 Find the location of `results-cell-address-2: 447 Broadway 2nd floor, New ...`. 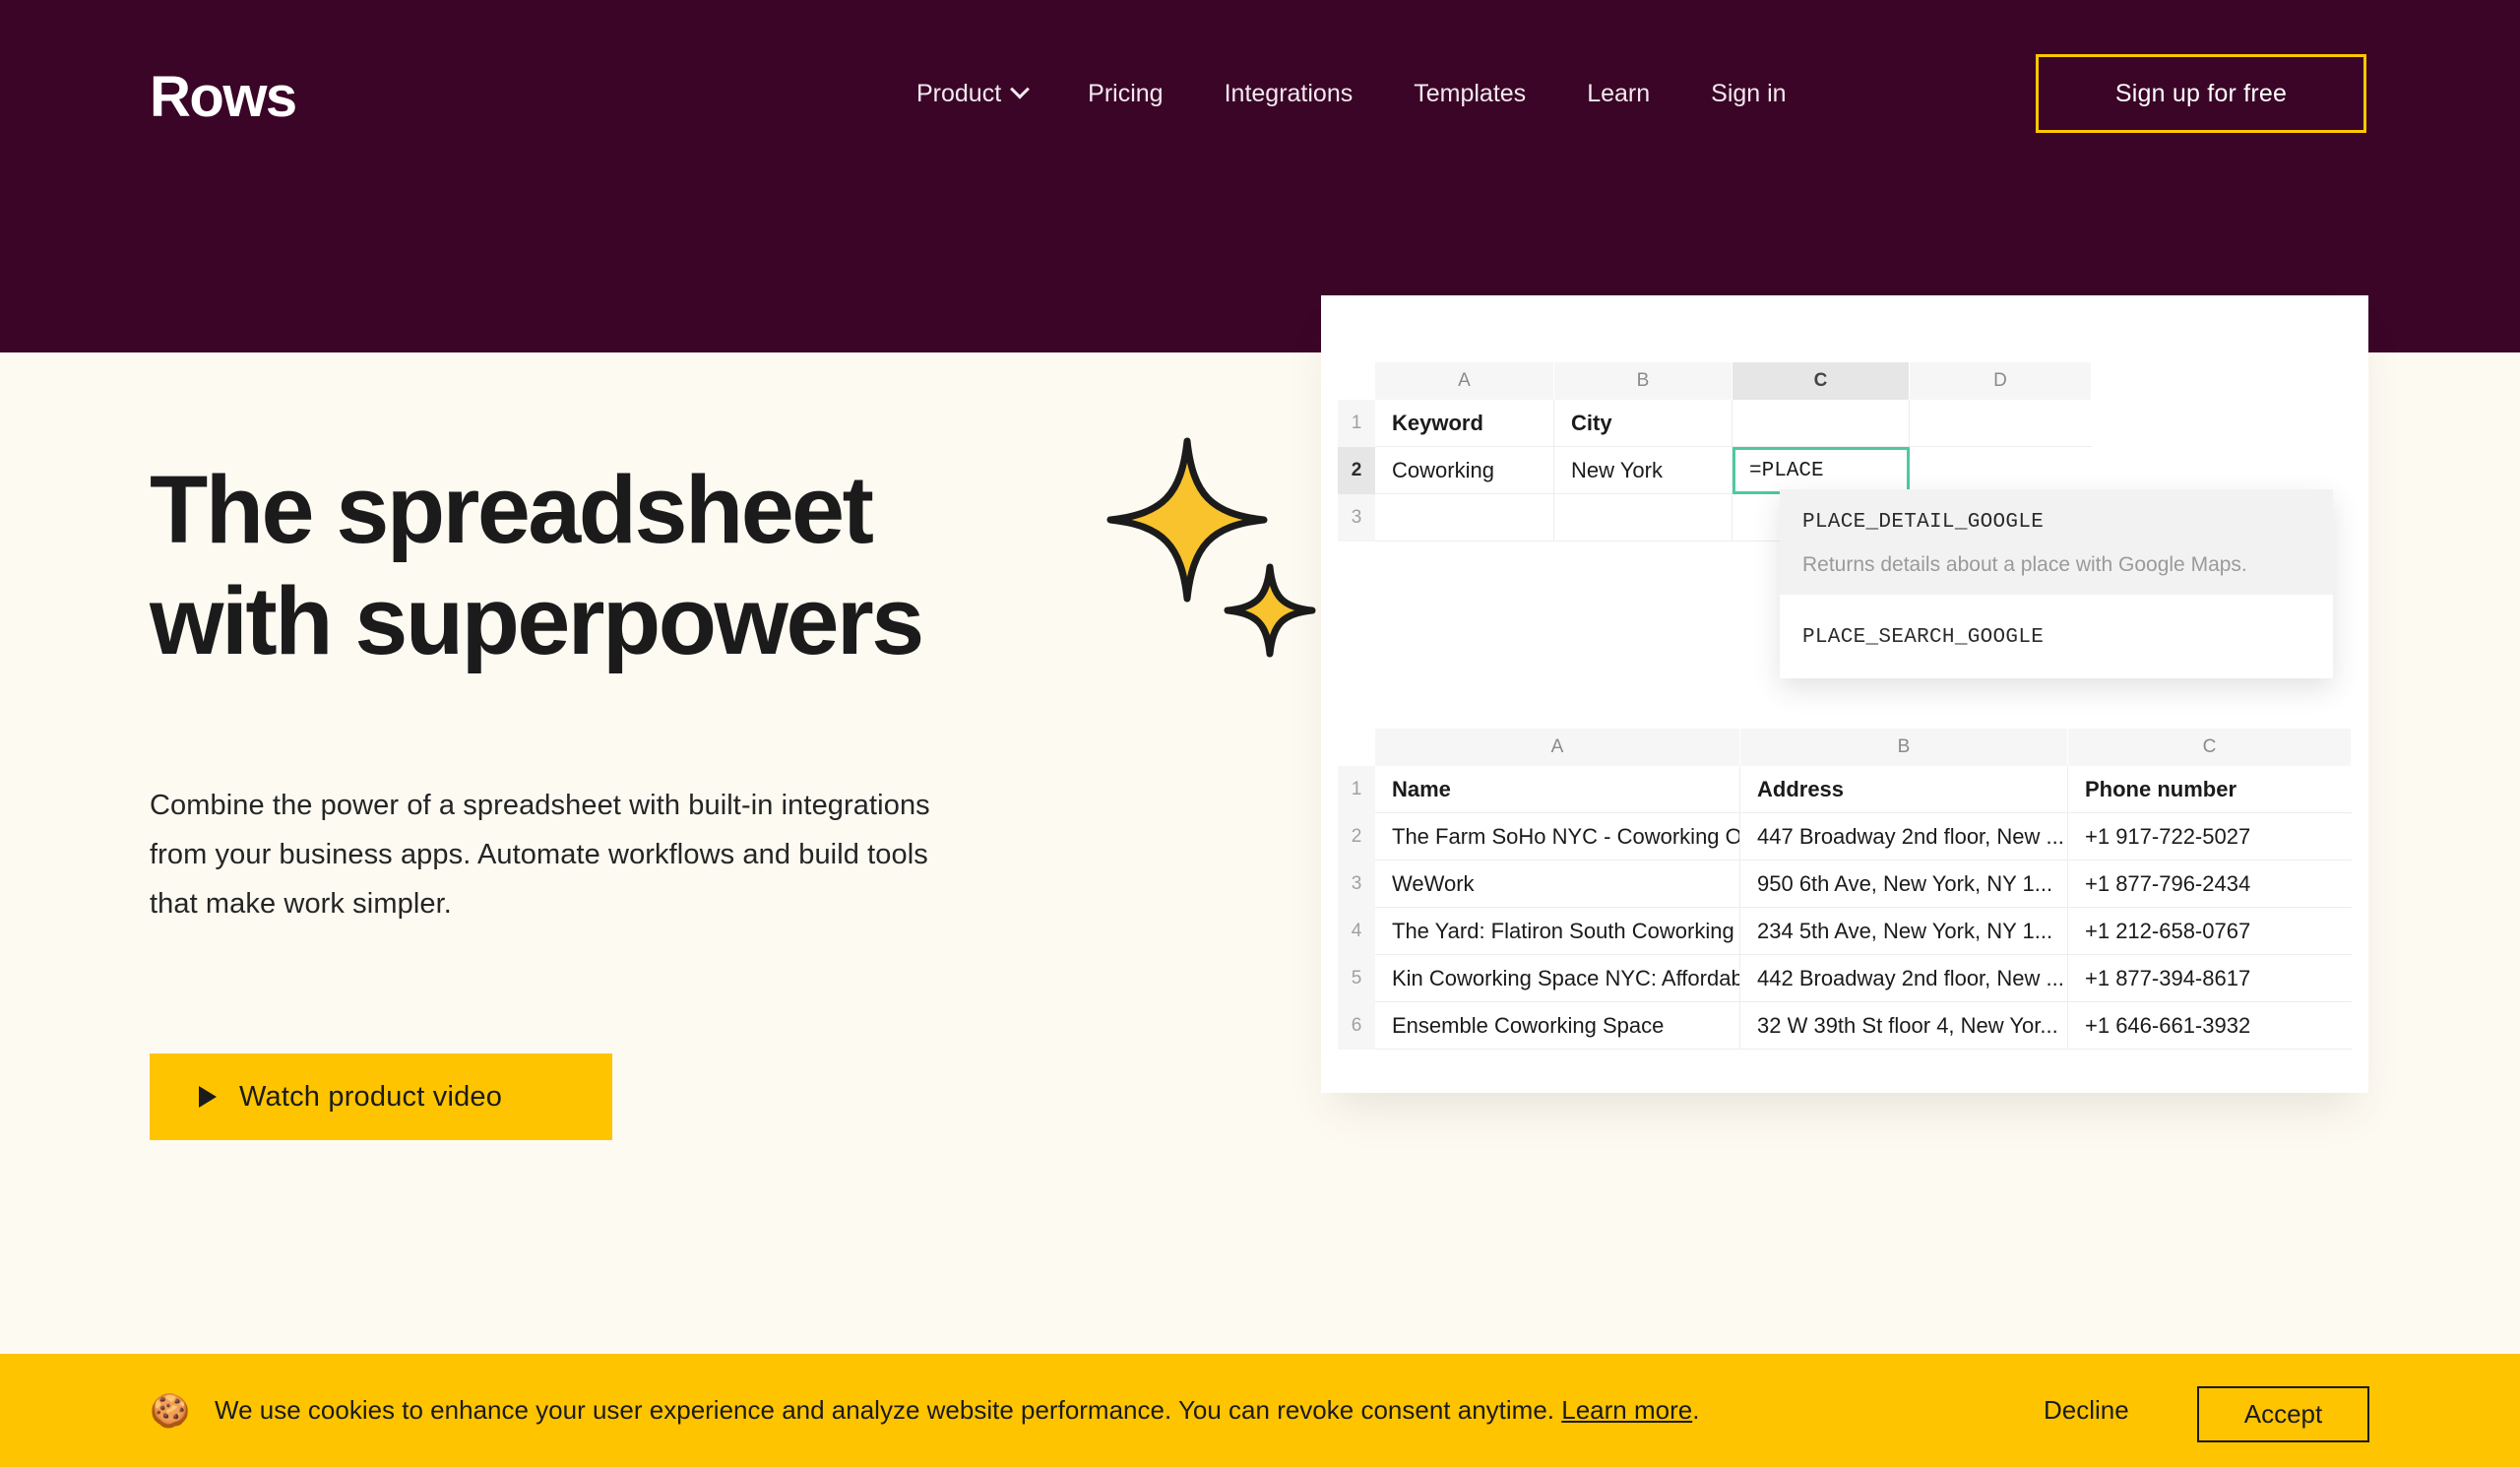

results-cell-address-2: 447 Broadway 2nd floor, New ... is located at coordinates (1904, 837).